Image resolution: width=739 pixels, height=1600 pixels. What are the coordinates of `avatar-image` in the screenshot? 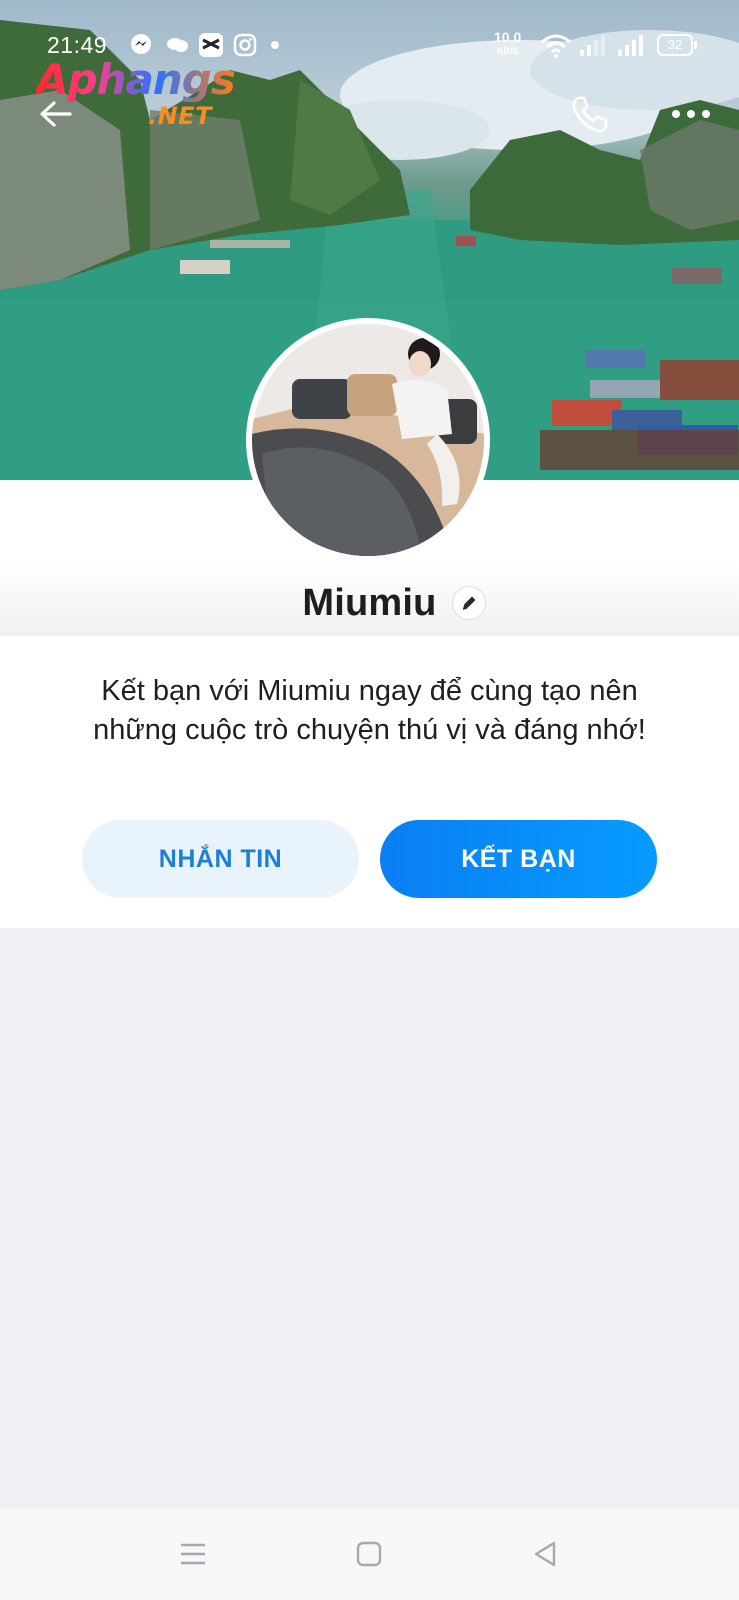 It's located at (368, 440).